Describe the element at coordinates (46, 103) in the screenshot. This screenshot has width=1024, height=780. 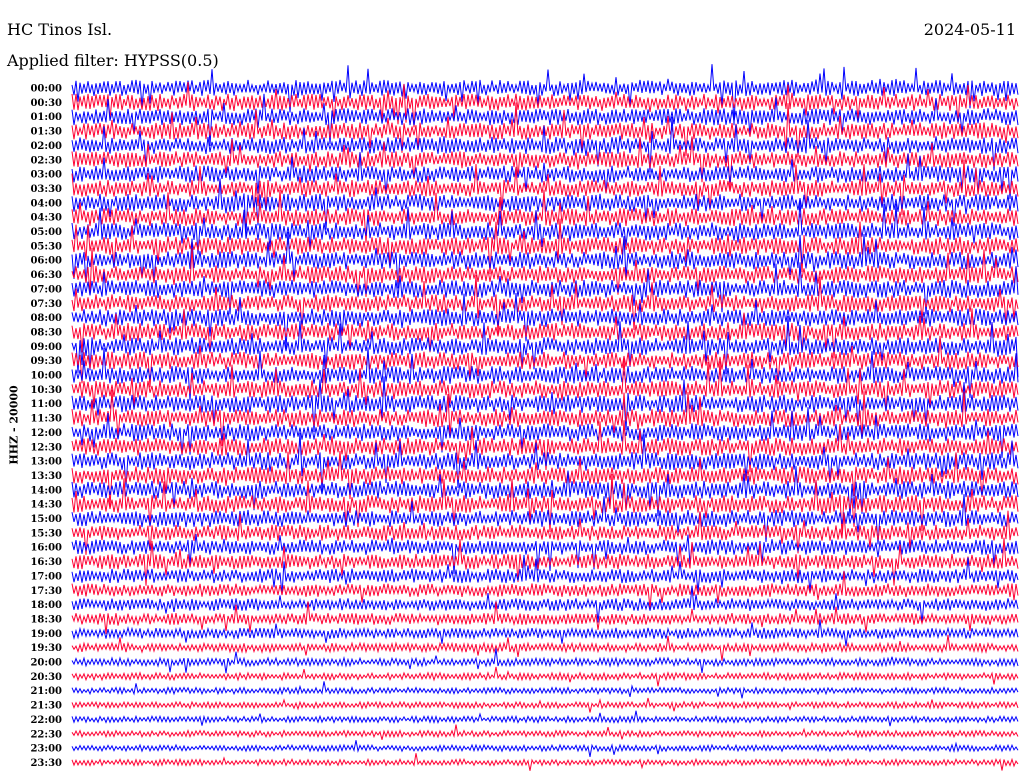
I see `y-tick-label: 00:30` at that location.